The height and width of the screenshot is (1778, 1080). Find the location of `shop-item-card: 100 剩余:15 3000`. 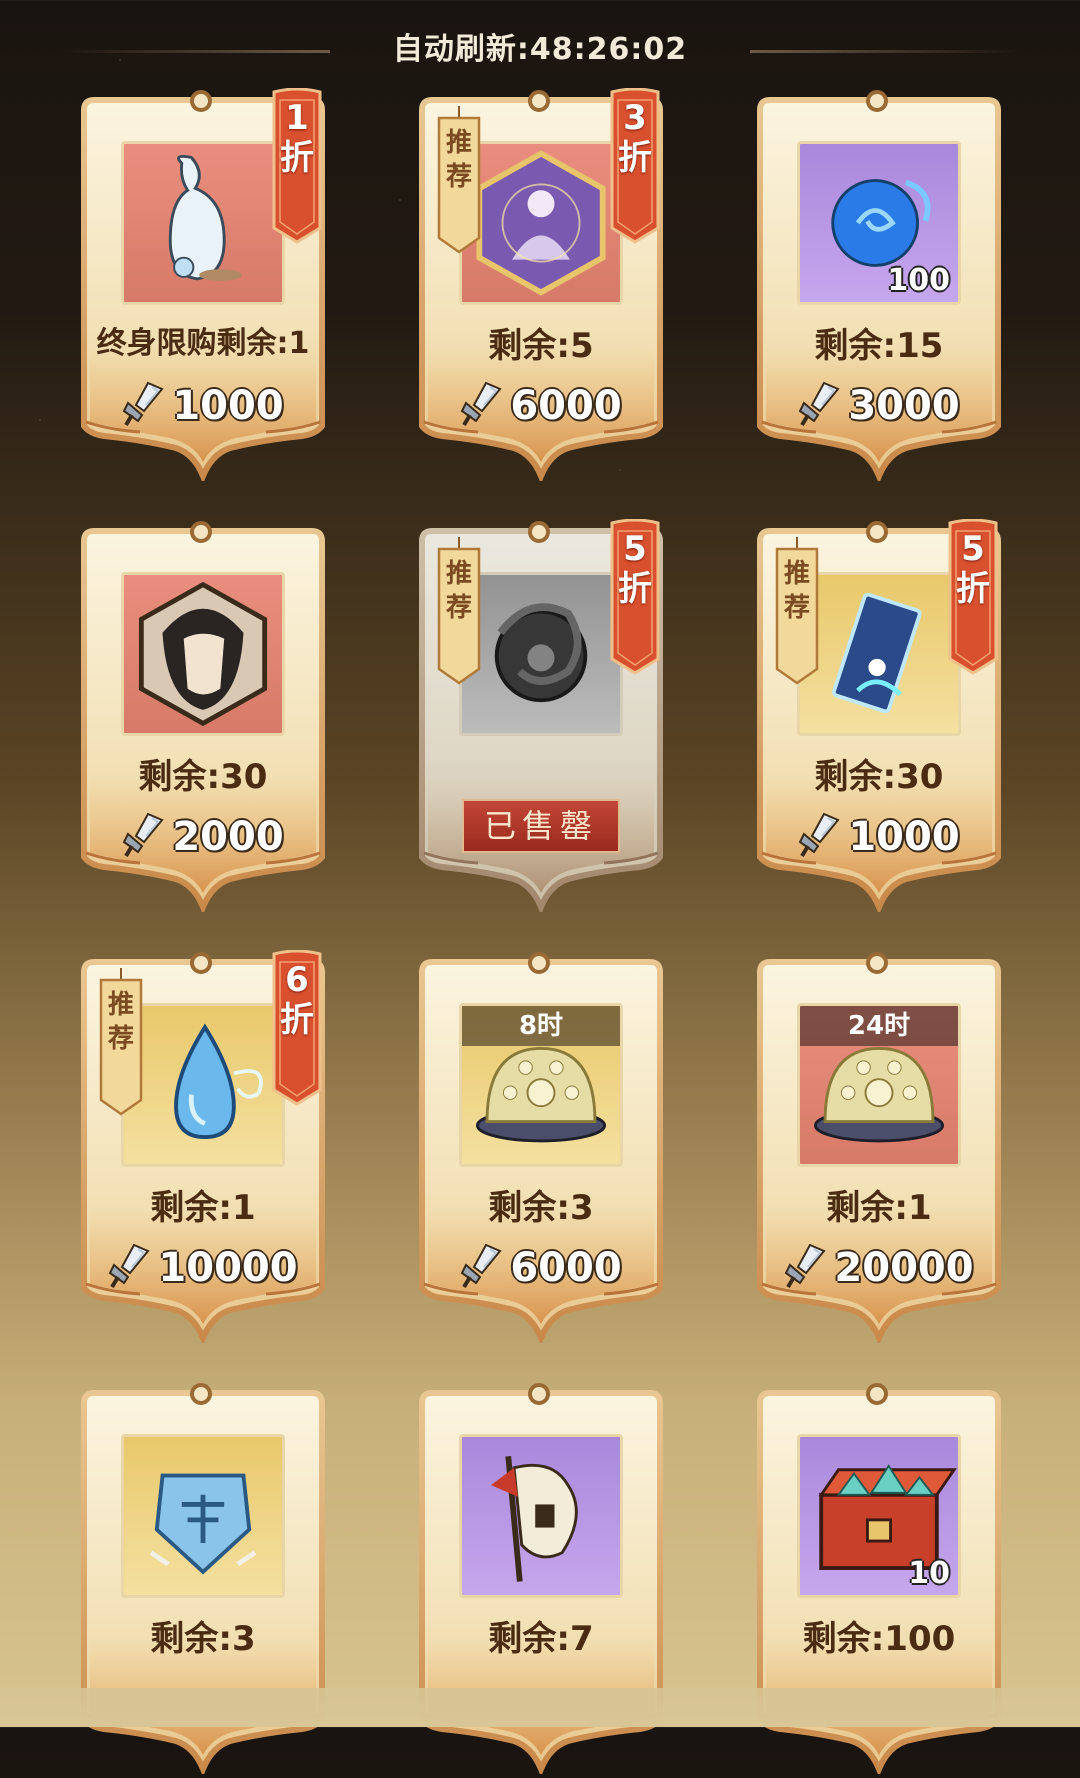

shop-item-card: 100 剩余:15 3000 is located at coordinates (879, 287).